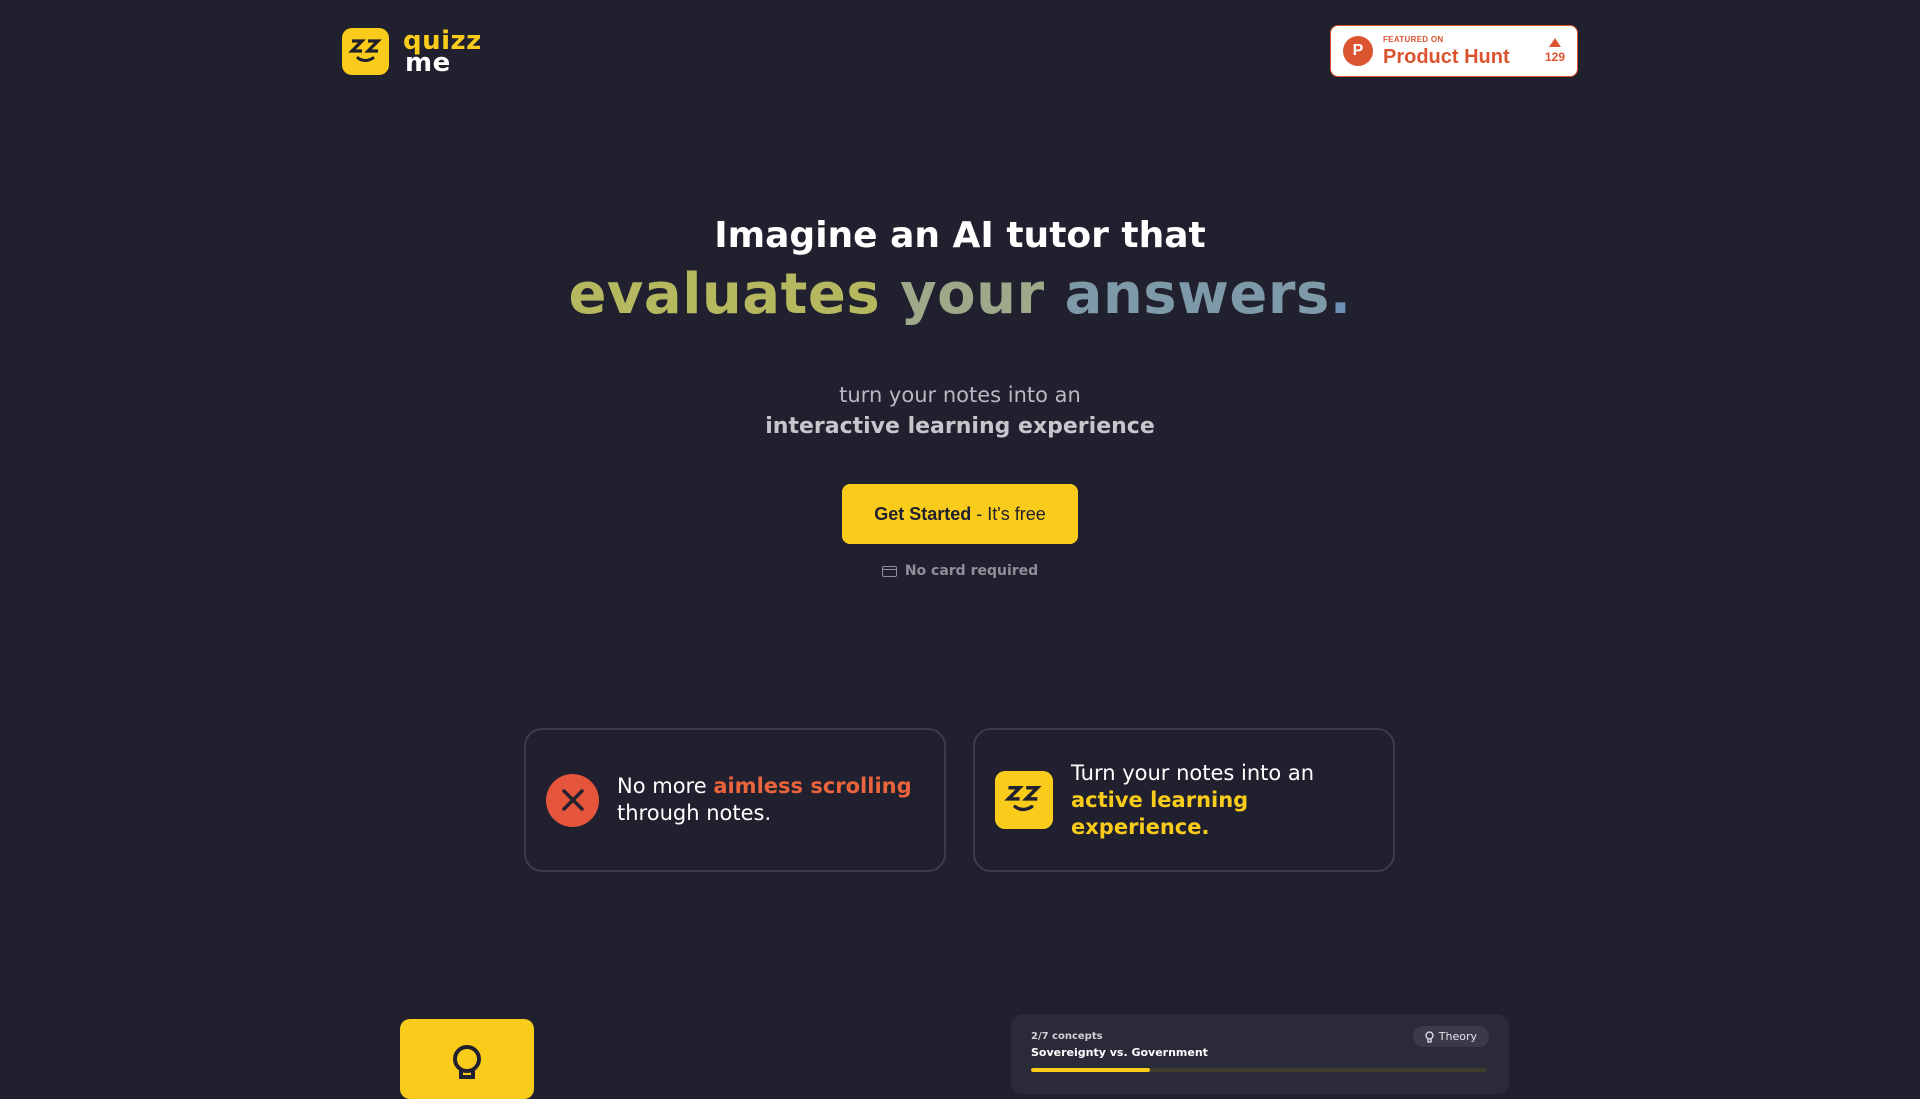 This screenshot has width=1920, height=1099. I want to click on quiz-preview-info: 2/7 concepts Sovereignty vs. Government, so click(1119, 1045).